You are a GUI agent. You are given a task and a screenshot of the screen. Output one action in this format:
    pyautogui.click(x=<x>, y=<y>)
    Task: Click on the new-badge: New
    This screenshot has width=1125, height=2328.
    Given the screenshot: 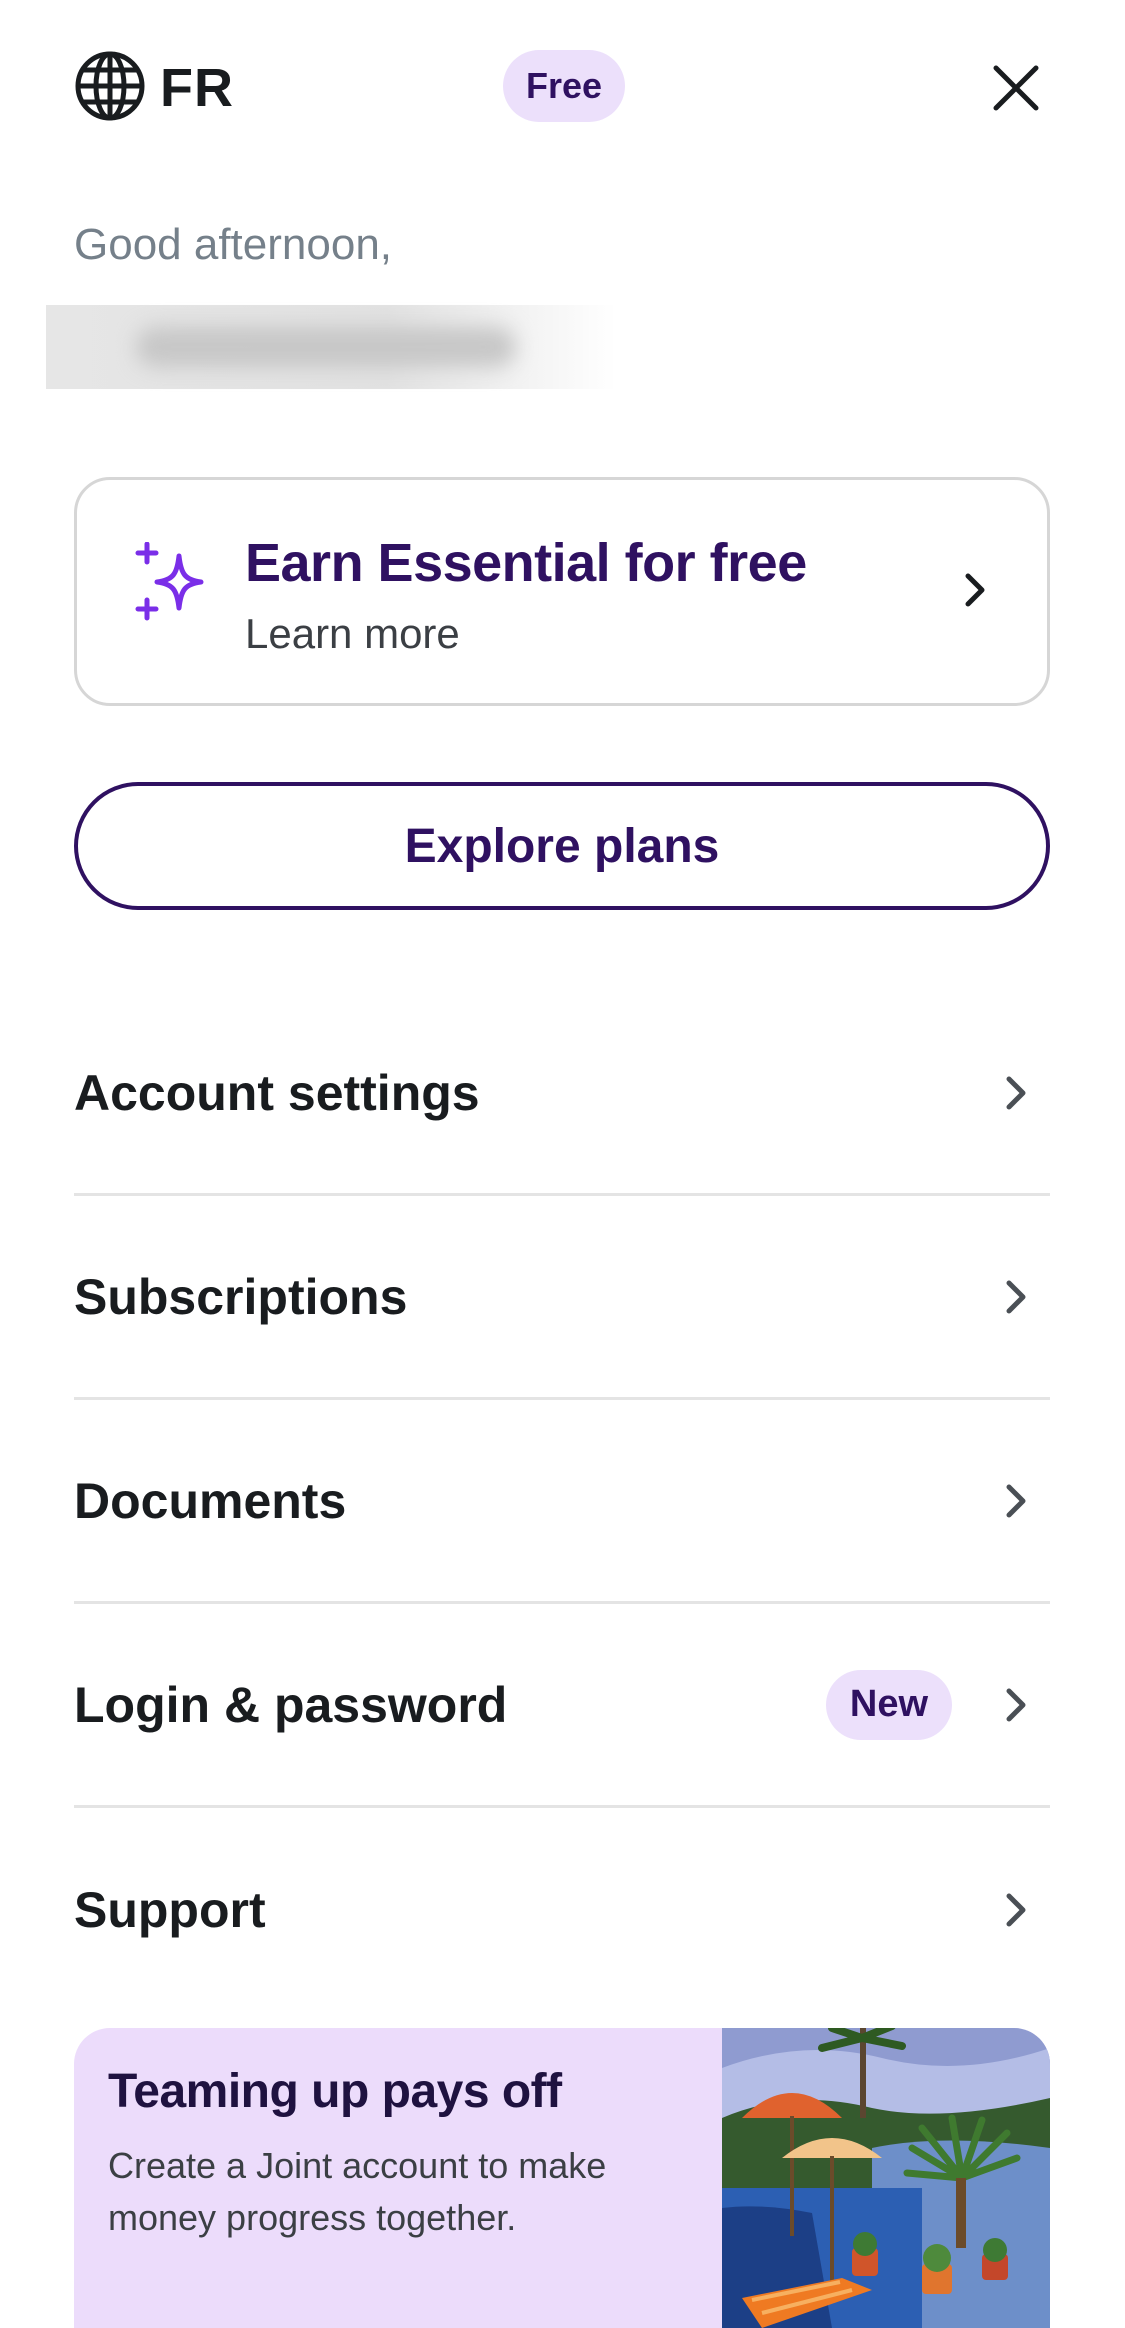 What is the action you would take?
    pyautogui.click(x=889, y=1704)
    